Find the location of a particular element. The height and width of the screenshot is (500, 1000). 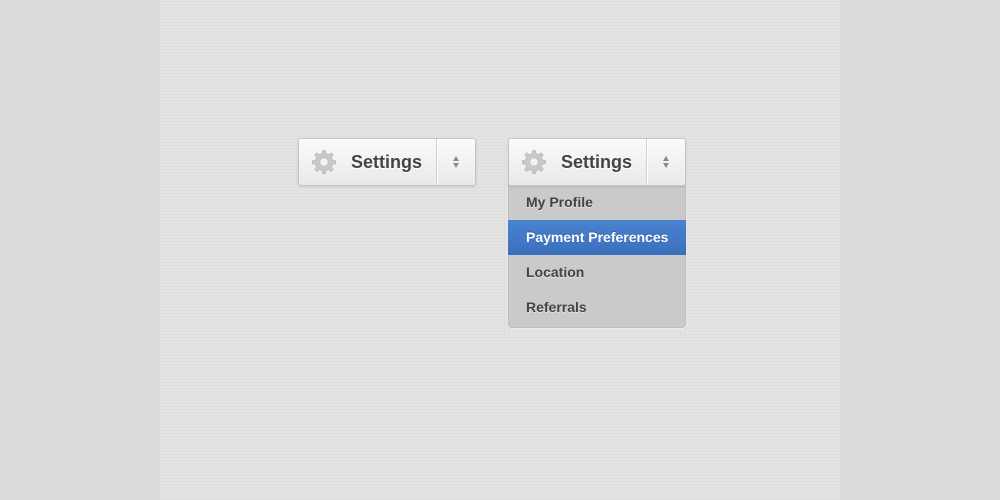

menu-item-payment-preferences: Payment Preferences is located at coordinates (597, 237).